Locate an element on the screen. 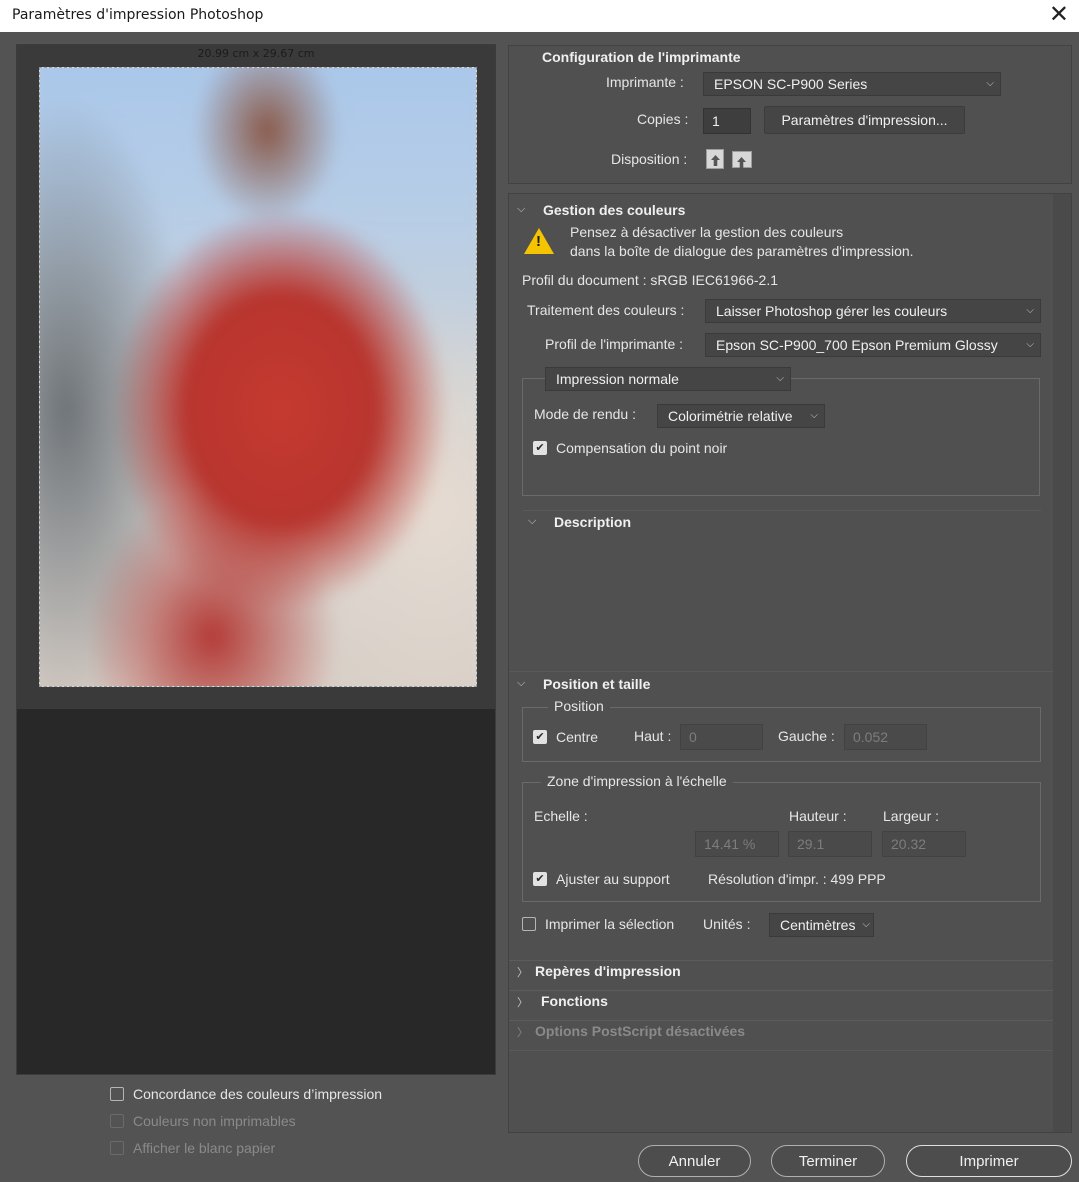 The height and width of the screenshot is (1182, 1079). black-point-label: Compensation du point noir is located at coordinates (642, 448).